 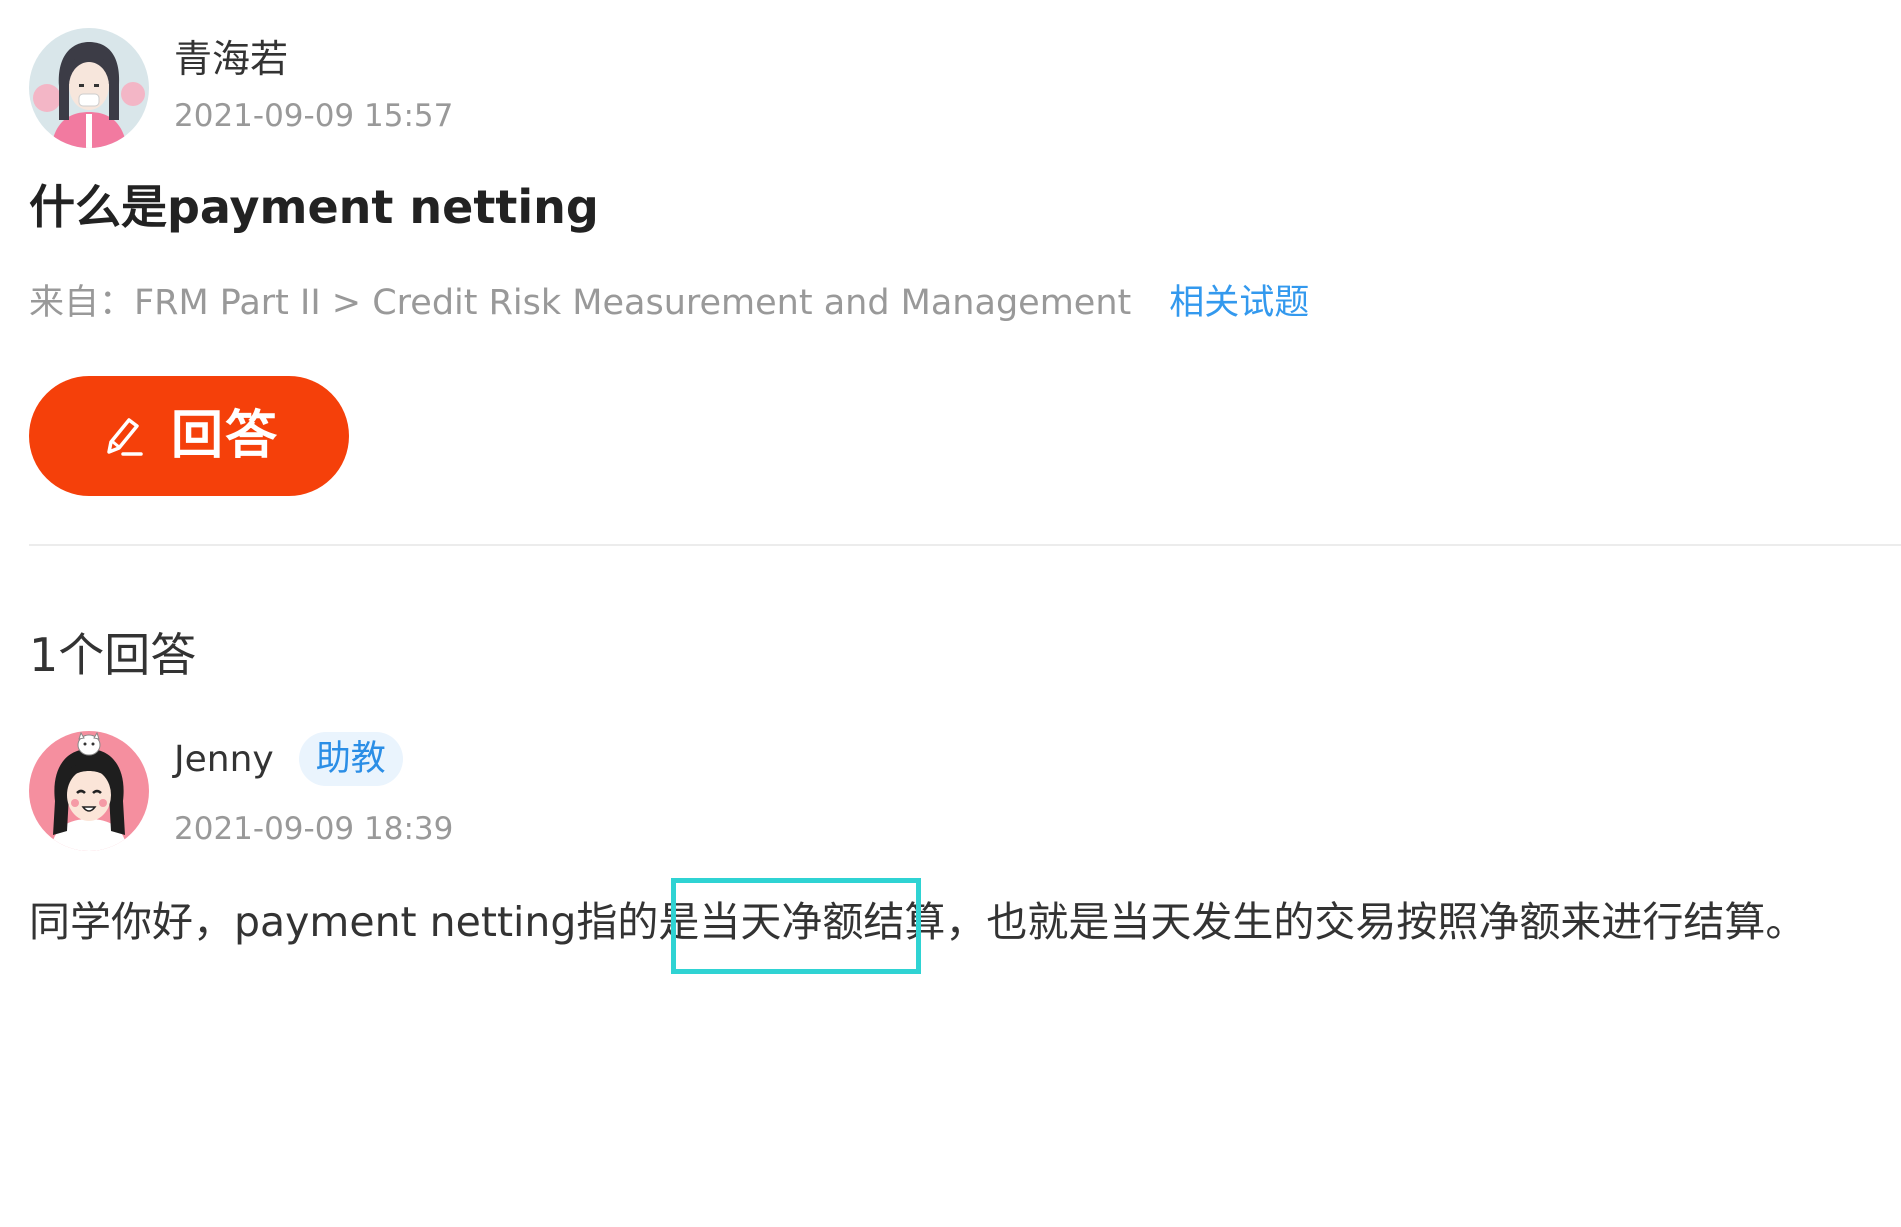 I want to click on answer-author-name: Jenny, so click(x=224, y=759).